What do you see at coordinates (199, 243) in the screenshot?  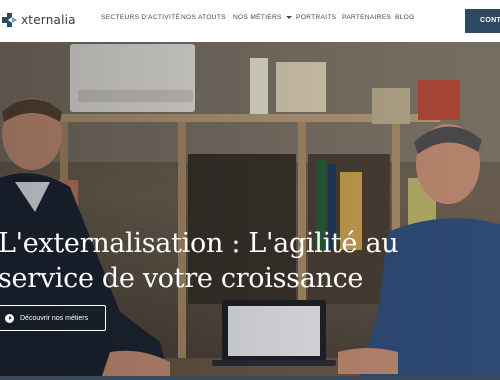 I see `hero-headline-line1: L'externalisation : L'agilité au` at bounding box center [199, 243].